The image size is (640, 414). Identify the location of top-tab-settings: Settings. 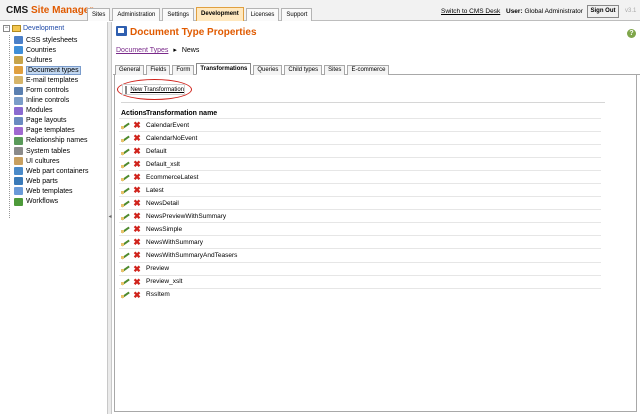
(178, 14).